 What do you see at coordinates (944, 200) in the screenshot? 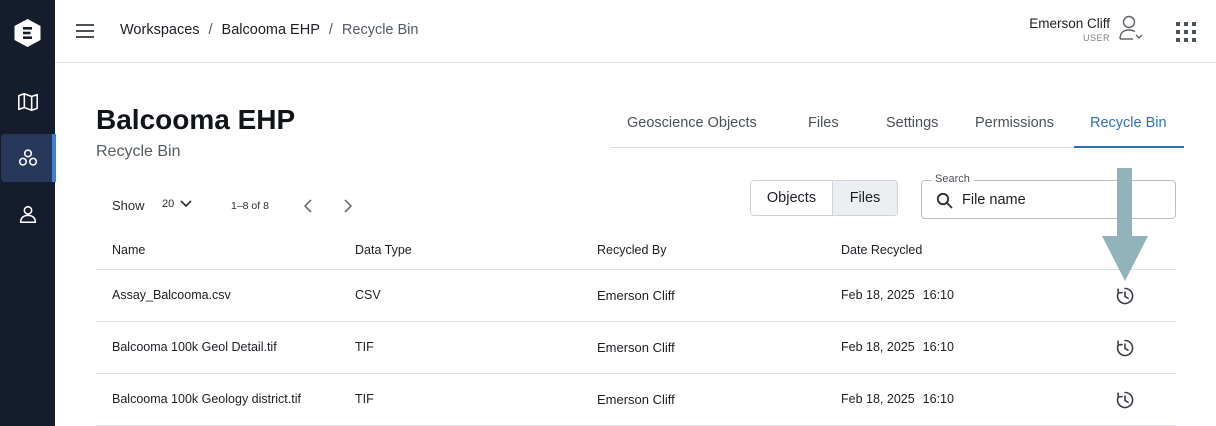
I see `search-icon` at bounding box center [944, 200].